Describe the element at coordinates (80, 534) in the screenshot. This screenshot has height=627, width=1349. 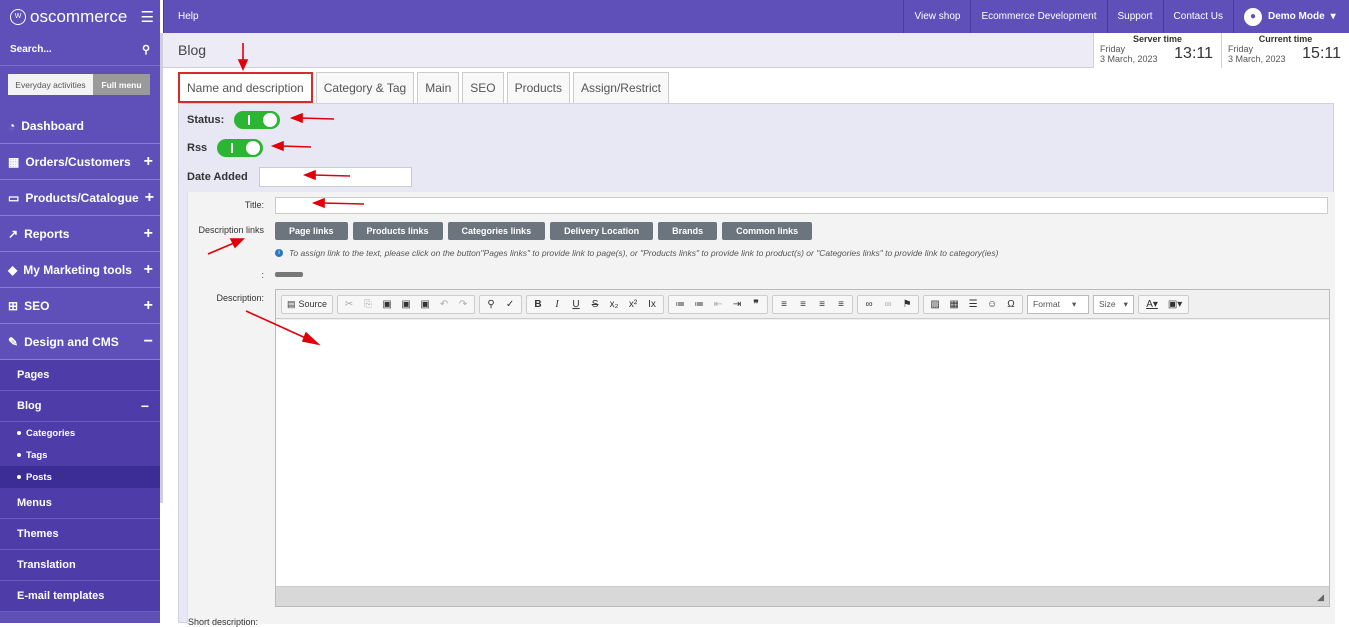
I see `sidebar-item-themes: Themes` at that location.